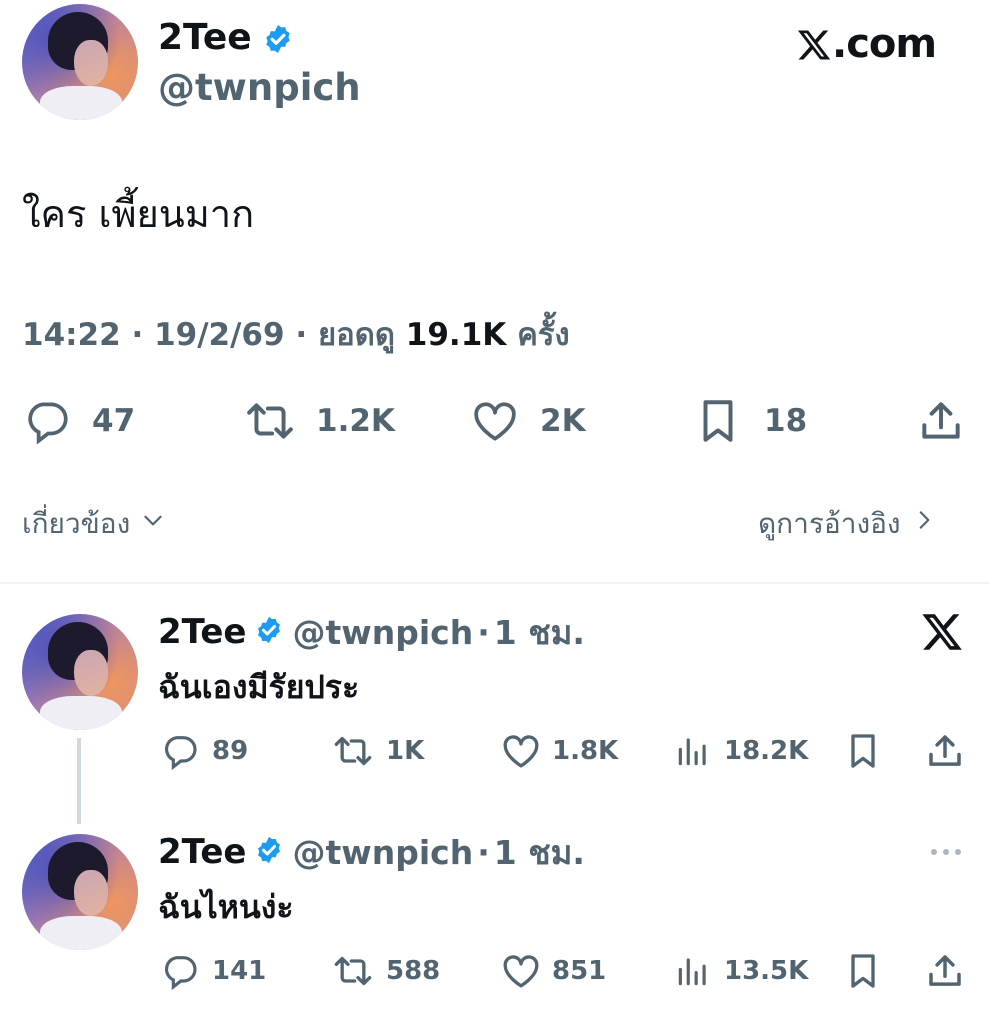  Describe the element at coordinates (259, 687) in the screenshot. I see `reply-text: ฉันเองมีรัยประ` at that location.